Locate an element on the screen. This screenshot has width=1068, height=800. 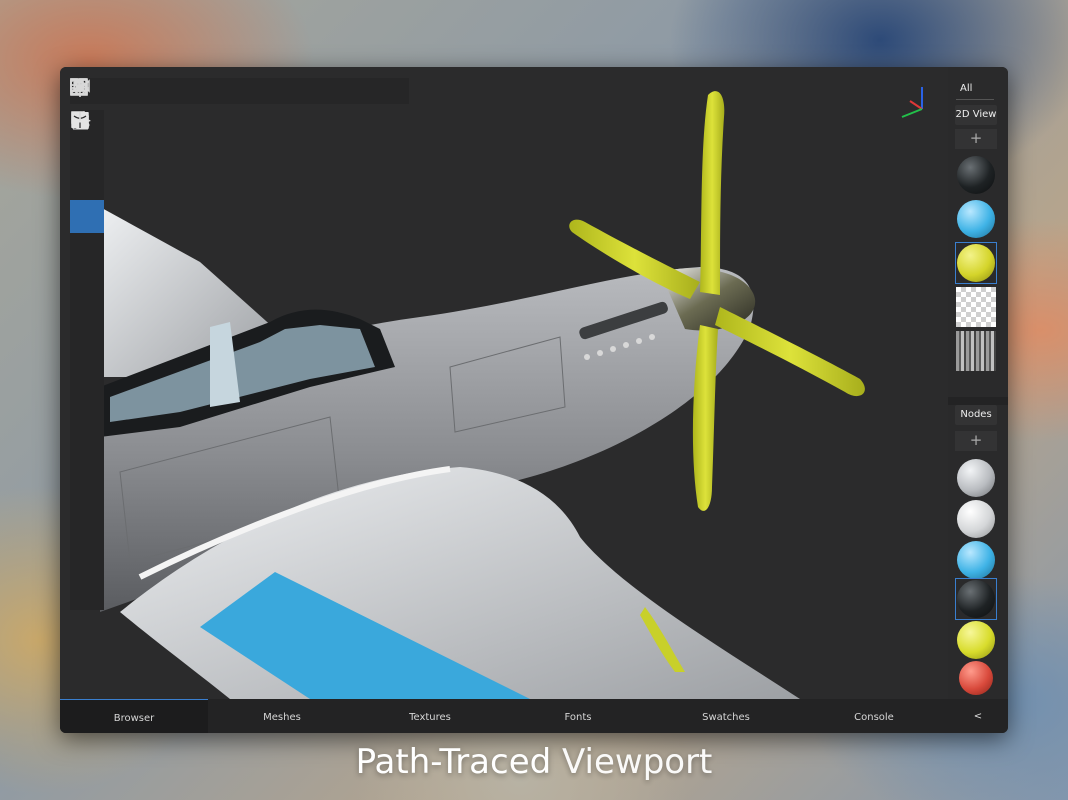
splatter-icon is located at coordinates (87, 274).